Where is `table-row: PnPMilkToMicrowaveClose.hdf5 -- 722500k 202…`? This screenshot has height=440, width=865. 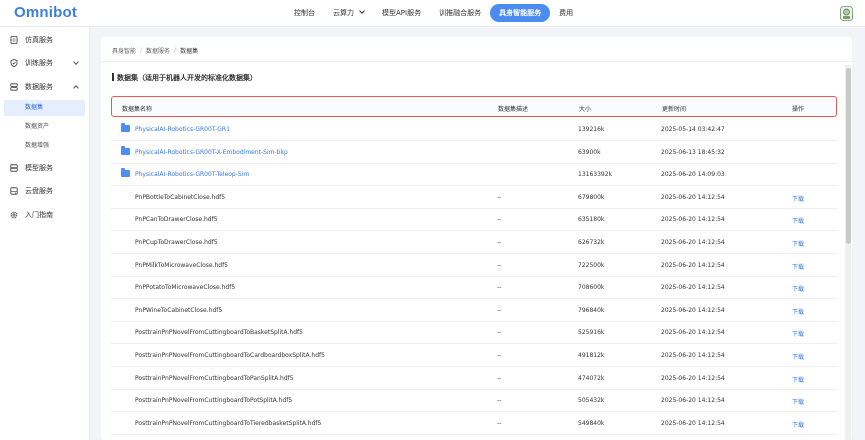 table-row: PnPMilkToMicrowaveClose.hdf5 -- 722500k 202… is located at coordinates (474, 266).